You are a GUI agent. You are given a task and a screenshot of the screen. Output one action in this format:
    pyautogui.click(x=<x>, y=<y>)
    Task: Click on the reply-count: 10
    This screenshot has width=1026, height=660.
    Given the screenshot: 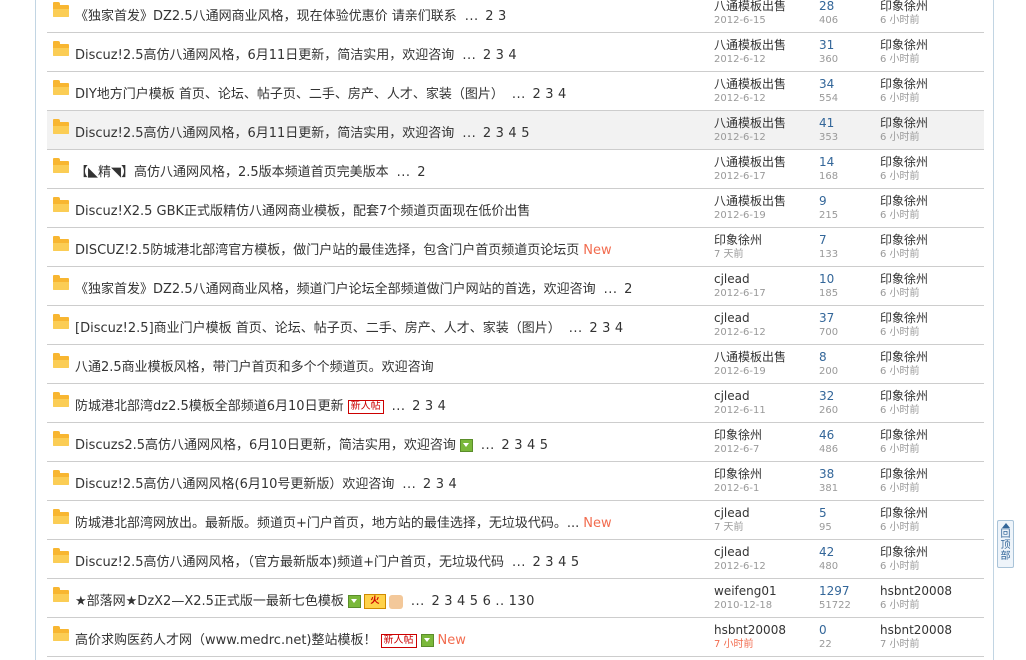 What is the action you would take?
    pyautogui.click(x=849, y=279)
    